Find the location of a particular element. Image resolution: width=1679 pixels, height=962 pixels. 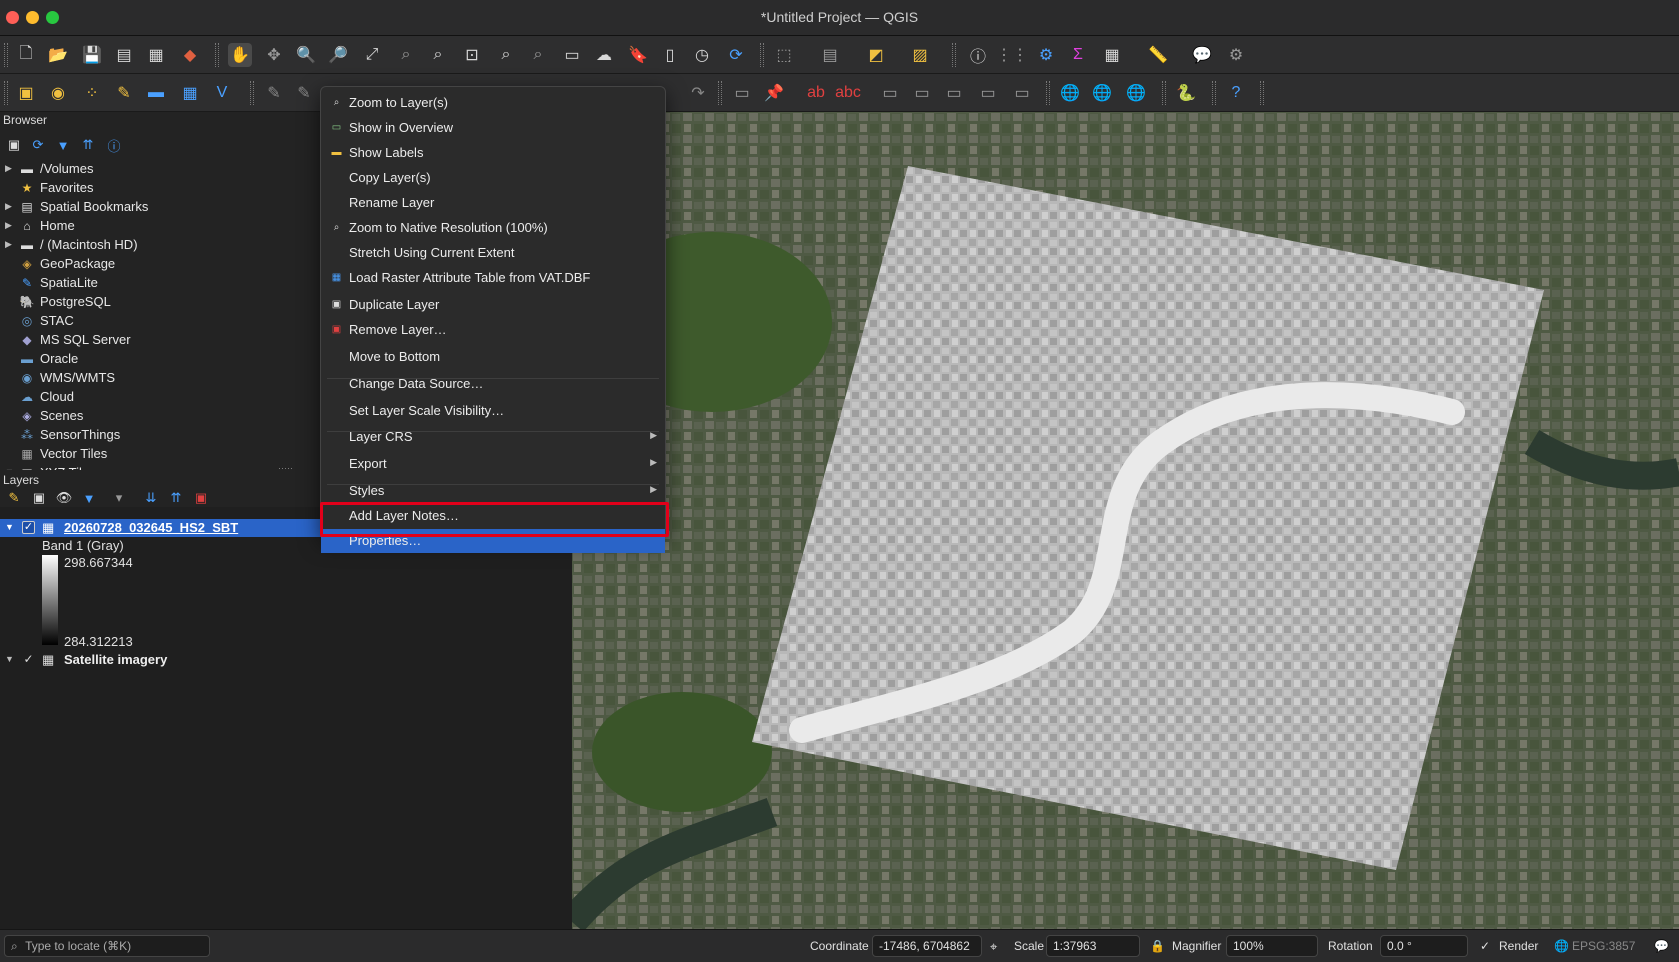

temporal-controller-icon: ◷ is located at coordinates (702, 55).